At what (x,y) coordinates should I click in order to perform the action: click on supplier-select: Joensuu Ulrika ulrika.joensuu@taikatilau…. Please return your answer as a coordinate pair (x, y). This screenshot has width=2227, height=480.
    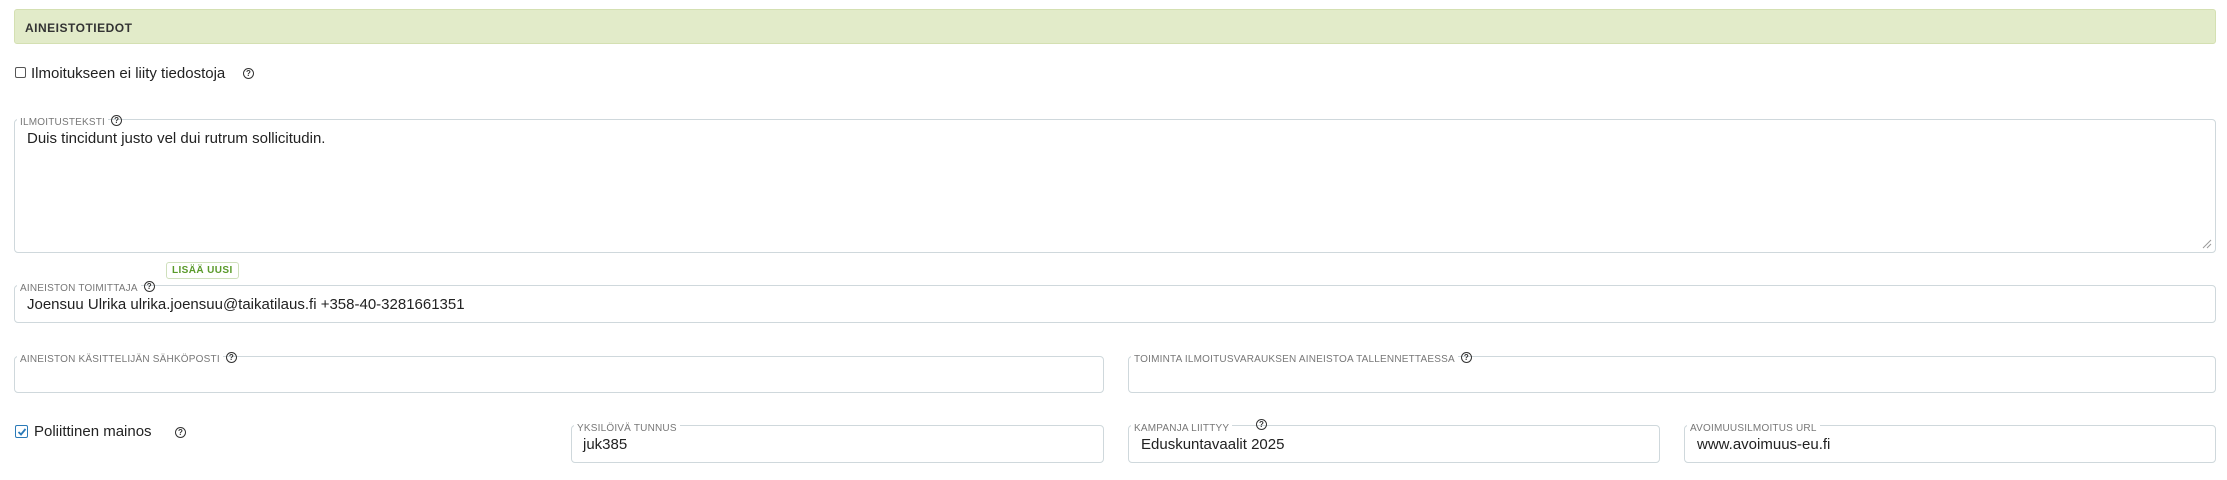
    Looking at the image, I should click on (1115, 304).